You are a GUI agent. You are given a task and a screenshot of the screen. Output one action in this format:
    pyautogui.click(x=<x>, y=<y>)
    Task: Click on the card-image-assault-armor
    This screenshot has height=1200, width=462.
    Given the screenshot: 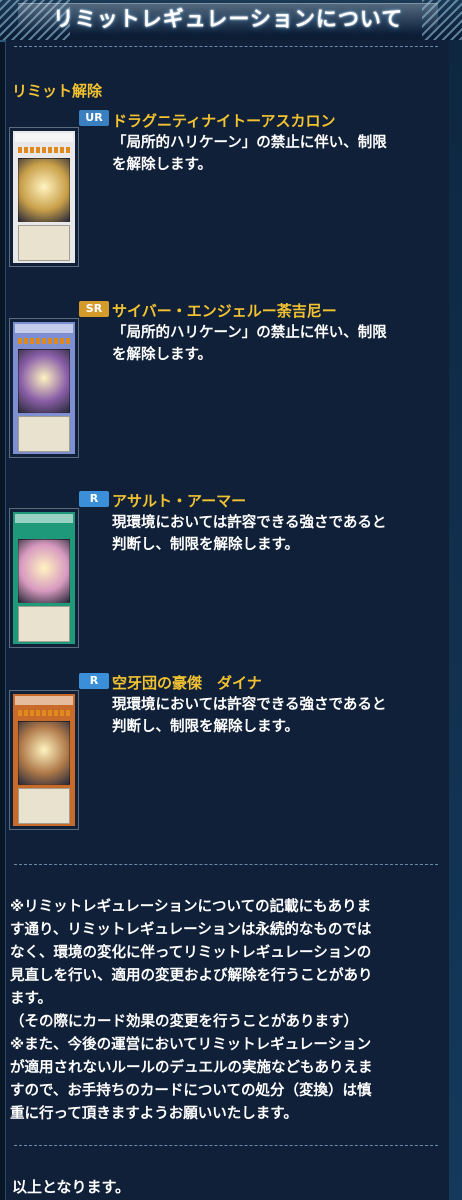 What is the action you would take?
    pyautogui.click(x=44, y=578)
    